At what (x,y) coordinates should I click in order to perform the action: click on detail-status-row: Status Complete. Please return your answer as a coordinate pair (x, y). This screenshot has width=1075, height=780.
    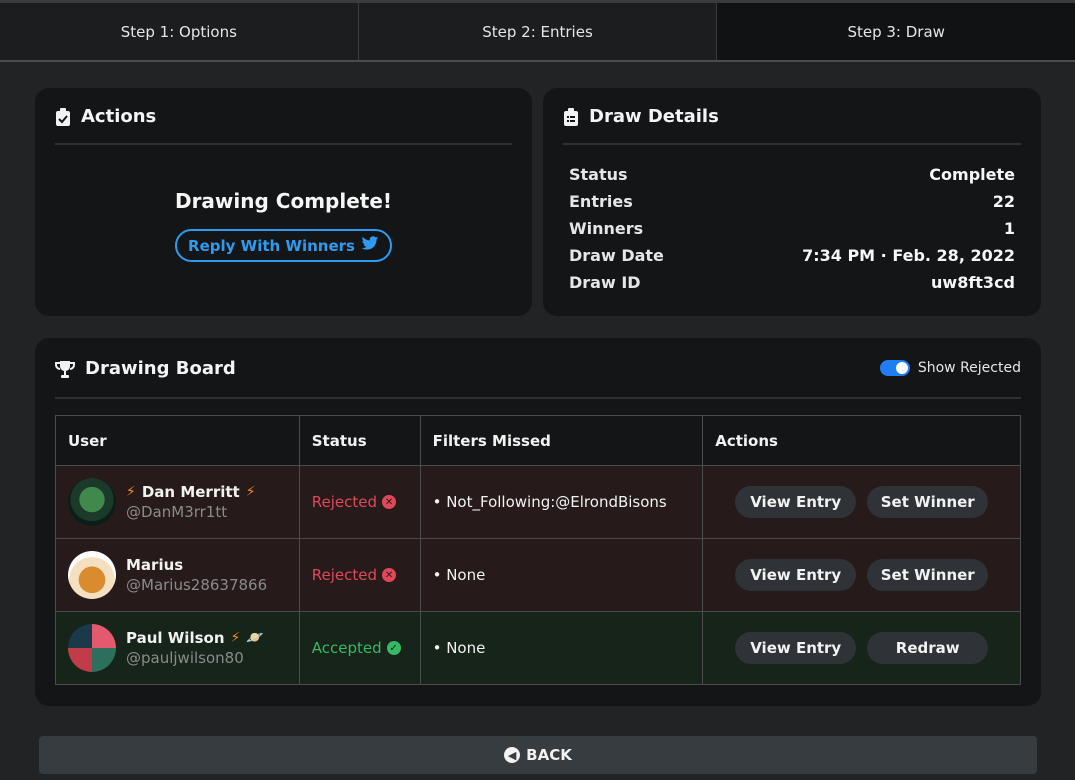
    Looking at the image, I should click on (792, 174).